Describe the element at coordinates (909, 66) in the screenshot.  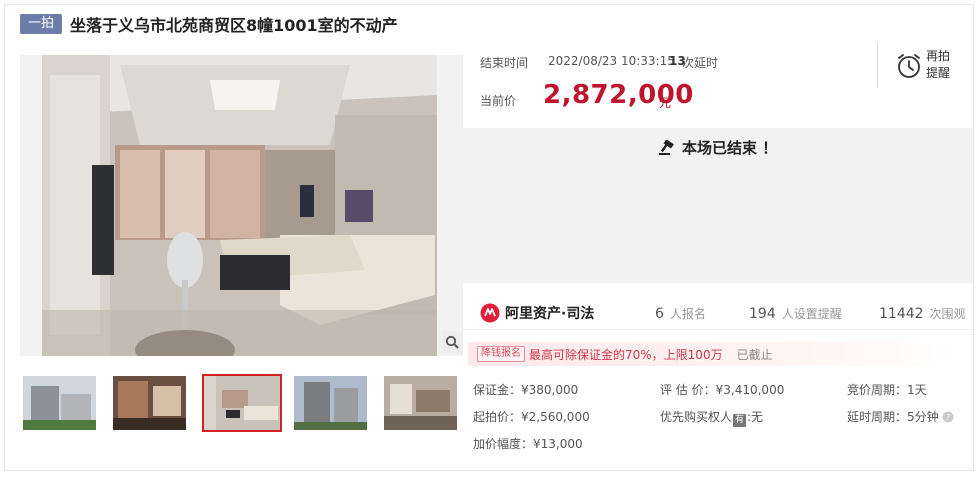
I see `alarm-clock-icon` at that location.